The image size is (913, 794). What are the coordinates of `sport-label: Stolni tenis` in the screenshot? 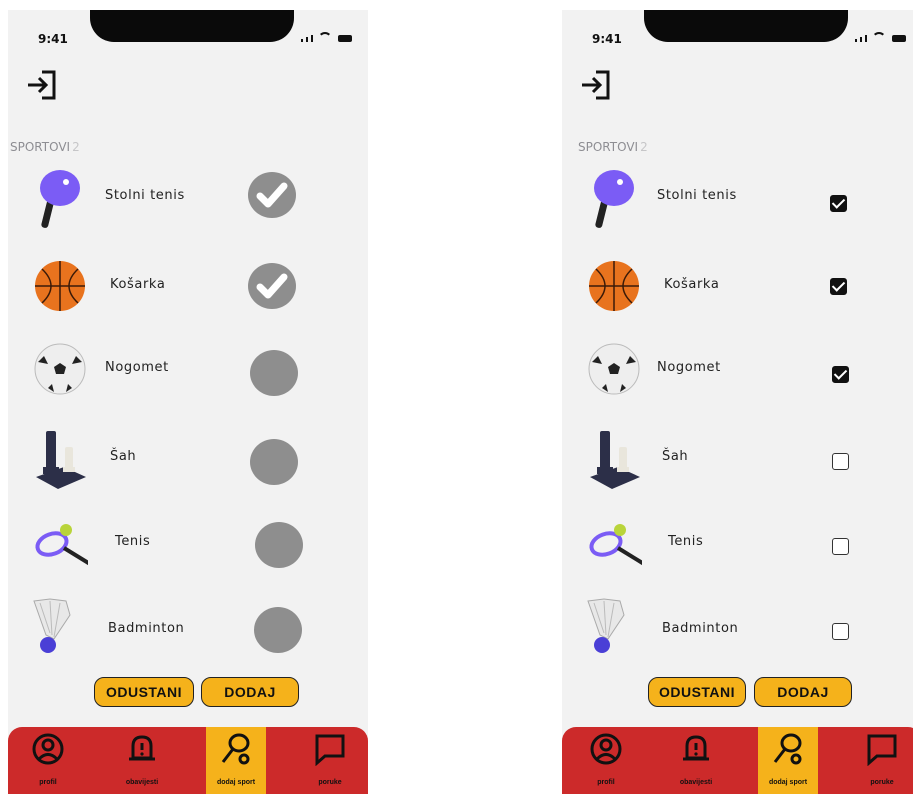 It's located at (697, 195).